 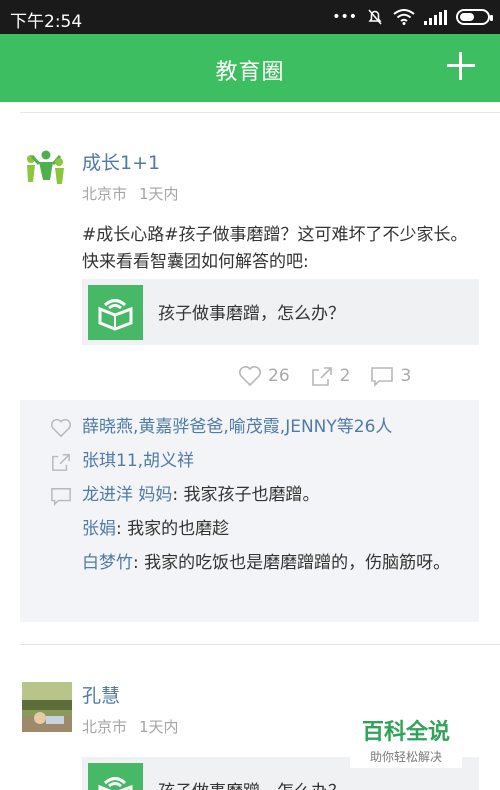 I want to click on comment-user: 龙进洋 妈妈, so click(x=127, y=495).